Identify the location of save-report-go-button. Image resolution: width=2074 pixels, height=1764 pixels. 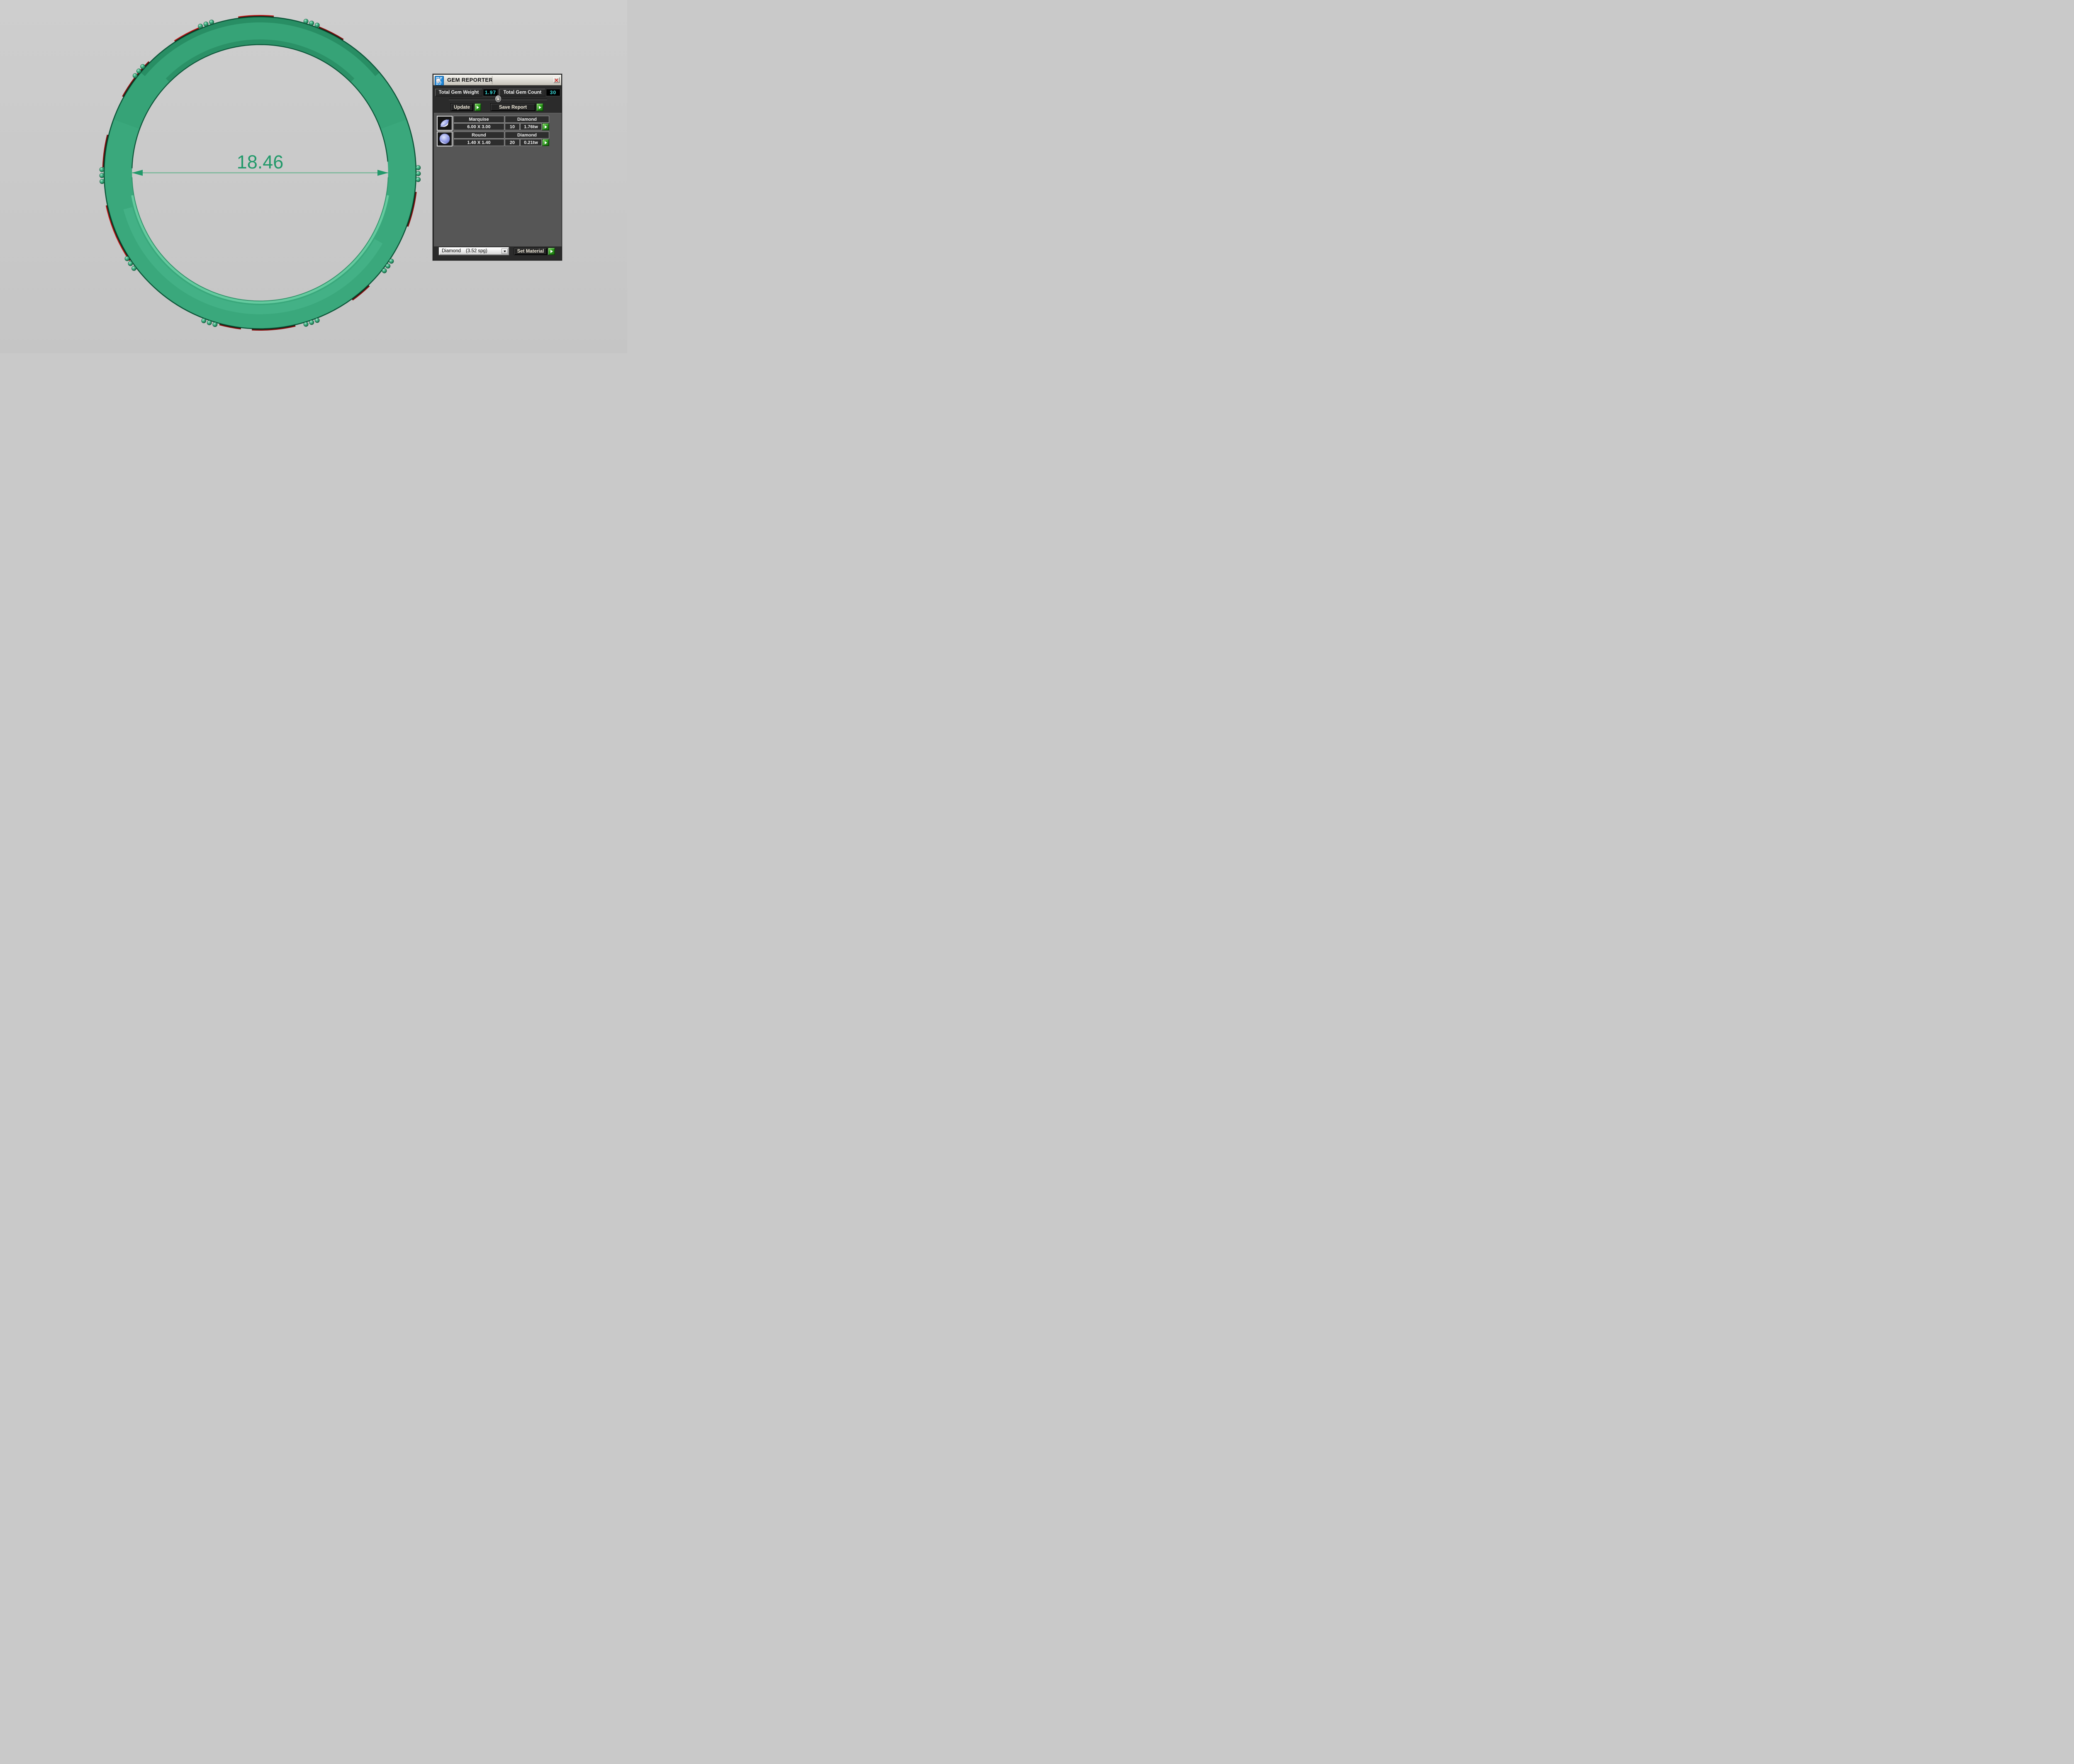
(539, 107).